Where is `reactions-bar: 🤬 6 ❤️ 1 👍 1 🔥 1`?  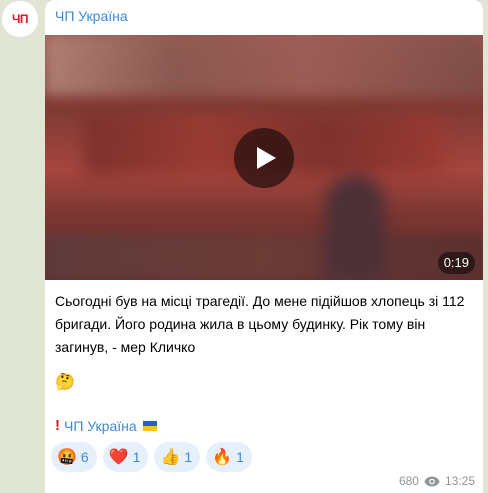
reactions-bar: 🤬 6 ❤️ 1 👍 1 🔥 1 is located at coordinates (151, 457).